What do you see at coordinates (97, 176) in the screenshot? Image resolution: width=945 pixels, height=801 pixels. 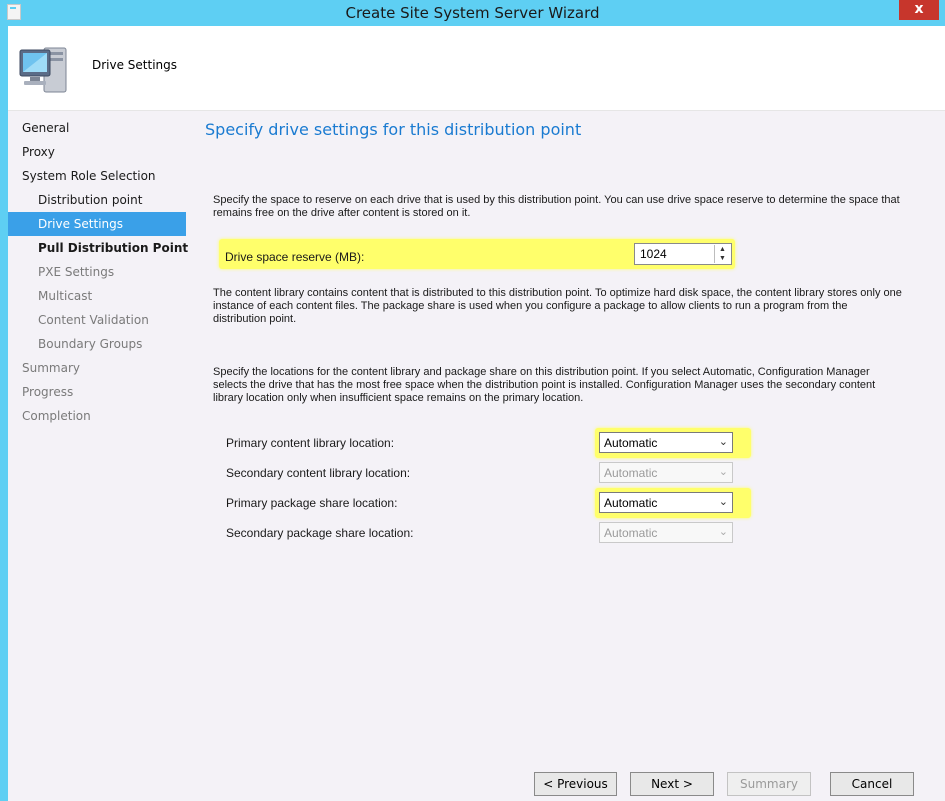 I see `nav-item-system-role-selection: System Role Selection` at bounding box center [97, 176].